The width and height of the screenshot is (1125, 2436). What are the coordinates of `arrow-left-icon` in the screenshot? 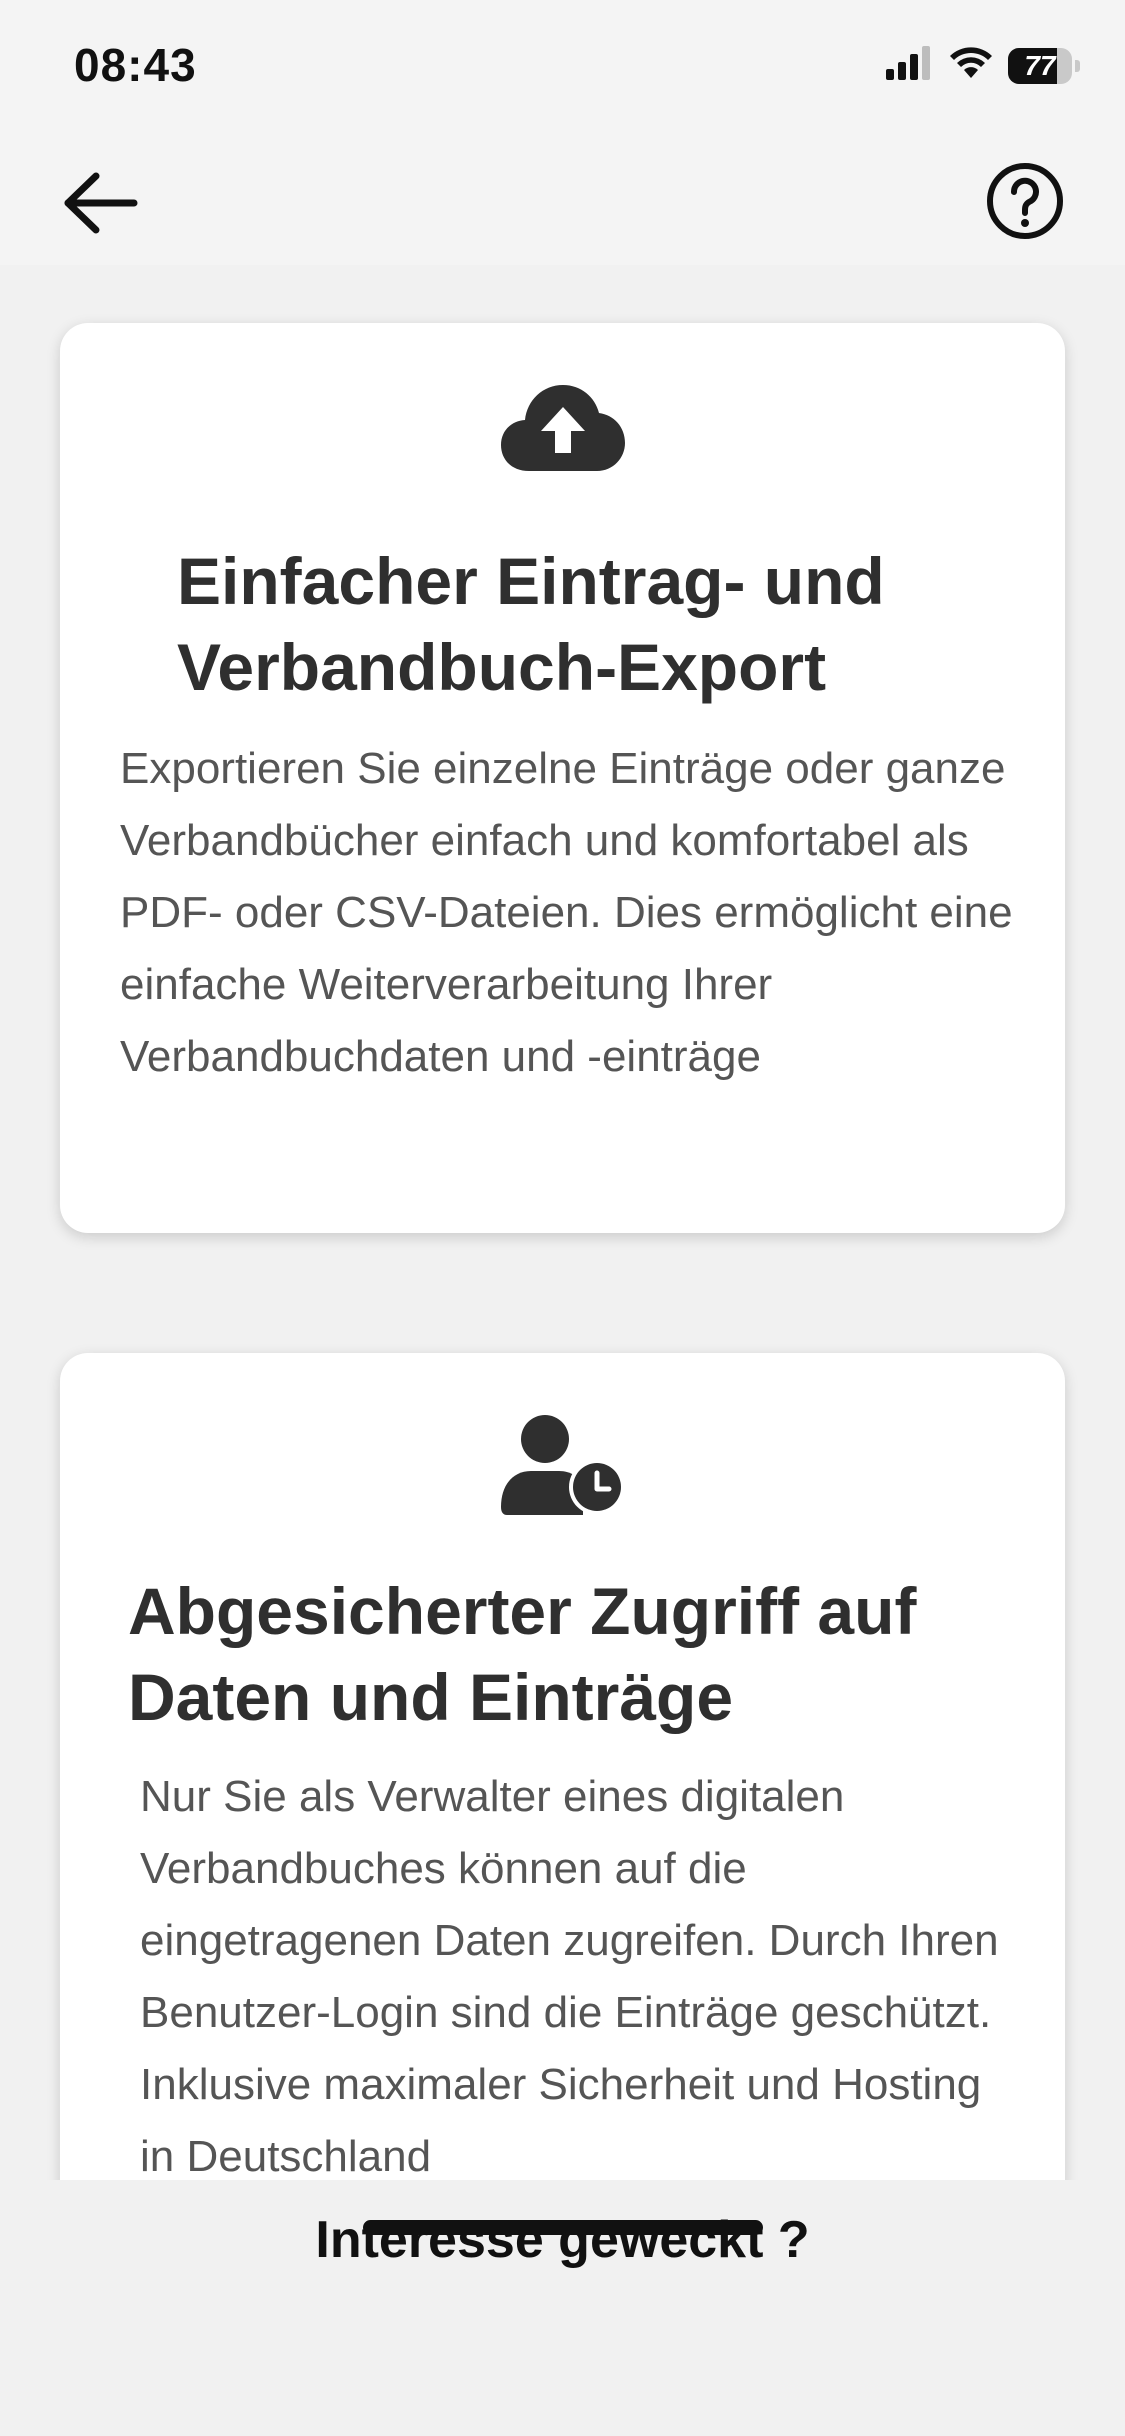 It's located at (100, 205).